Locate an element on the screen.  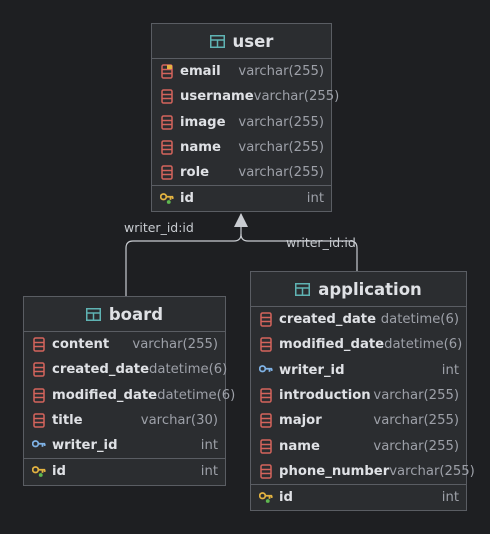
column-row-major: major varchar(255) is located at coordinates (358, 420).